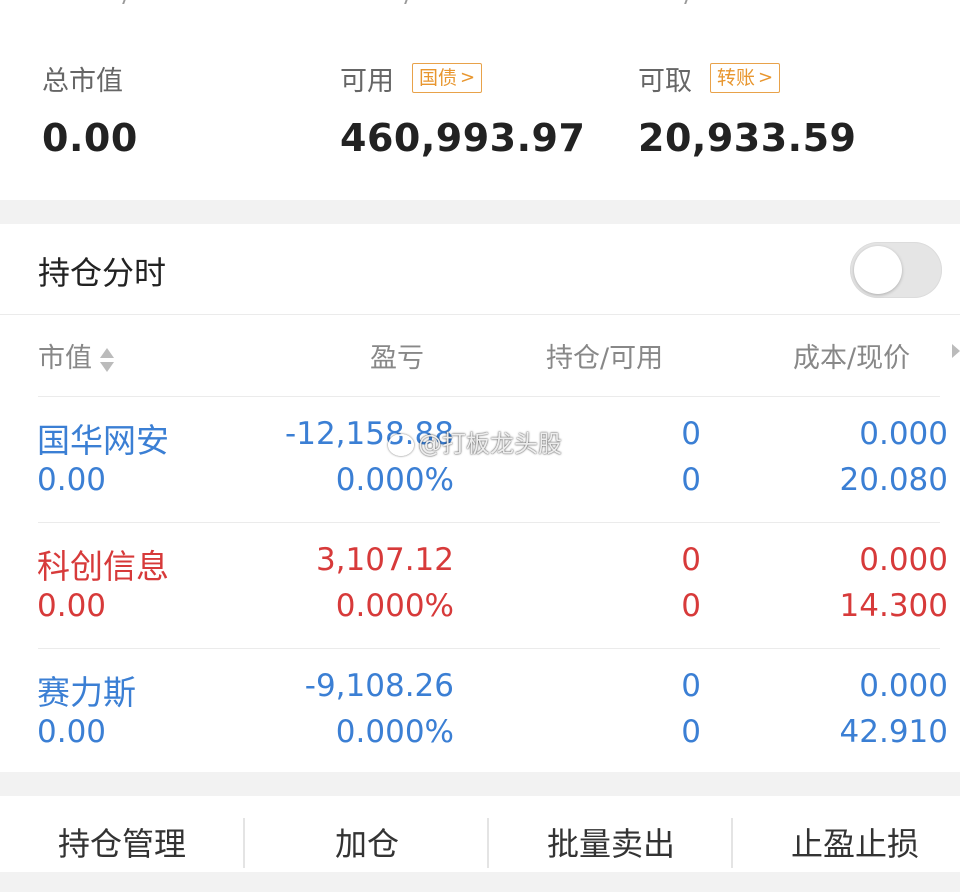  I want to click on transfer-button: 转账 >, so click(745, 78).